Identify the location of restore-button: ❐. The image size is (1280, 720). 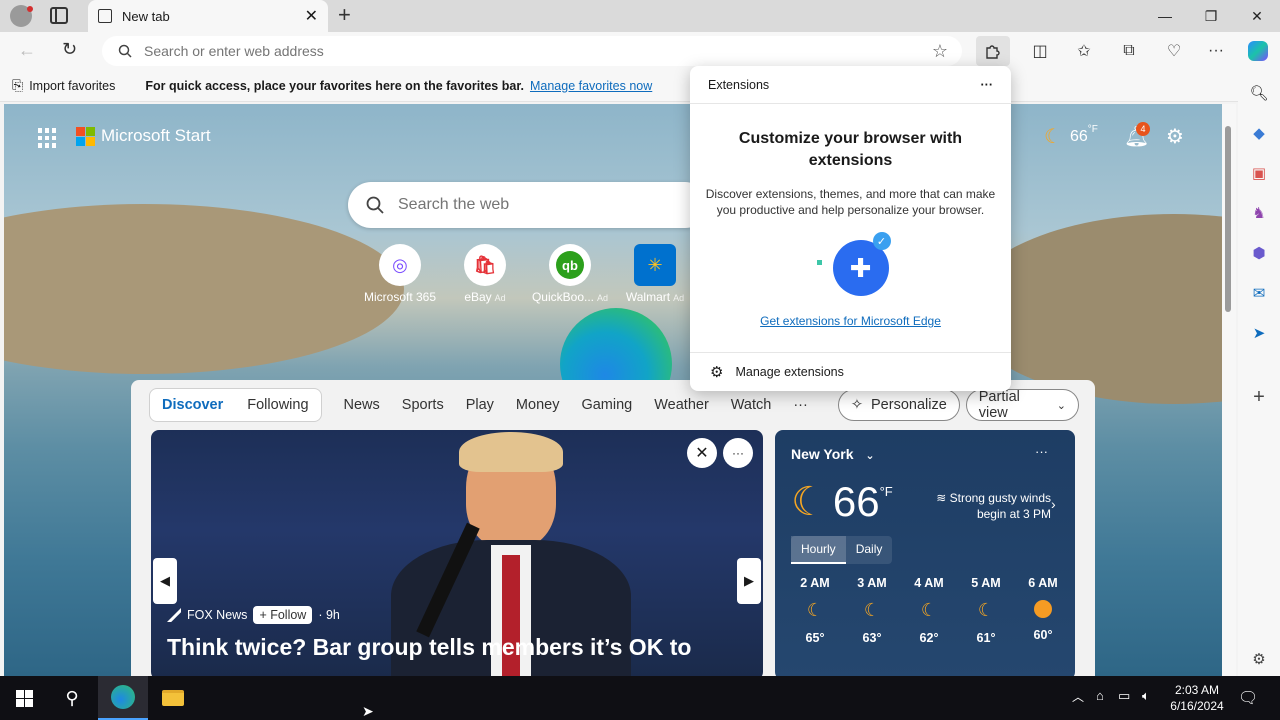
(1211, 16).